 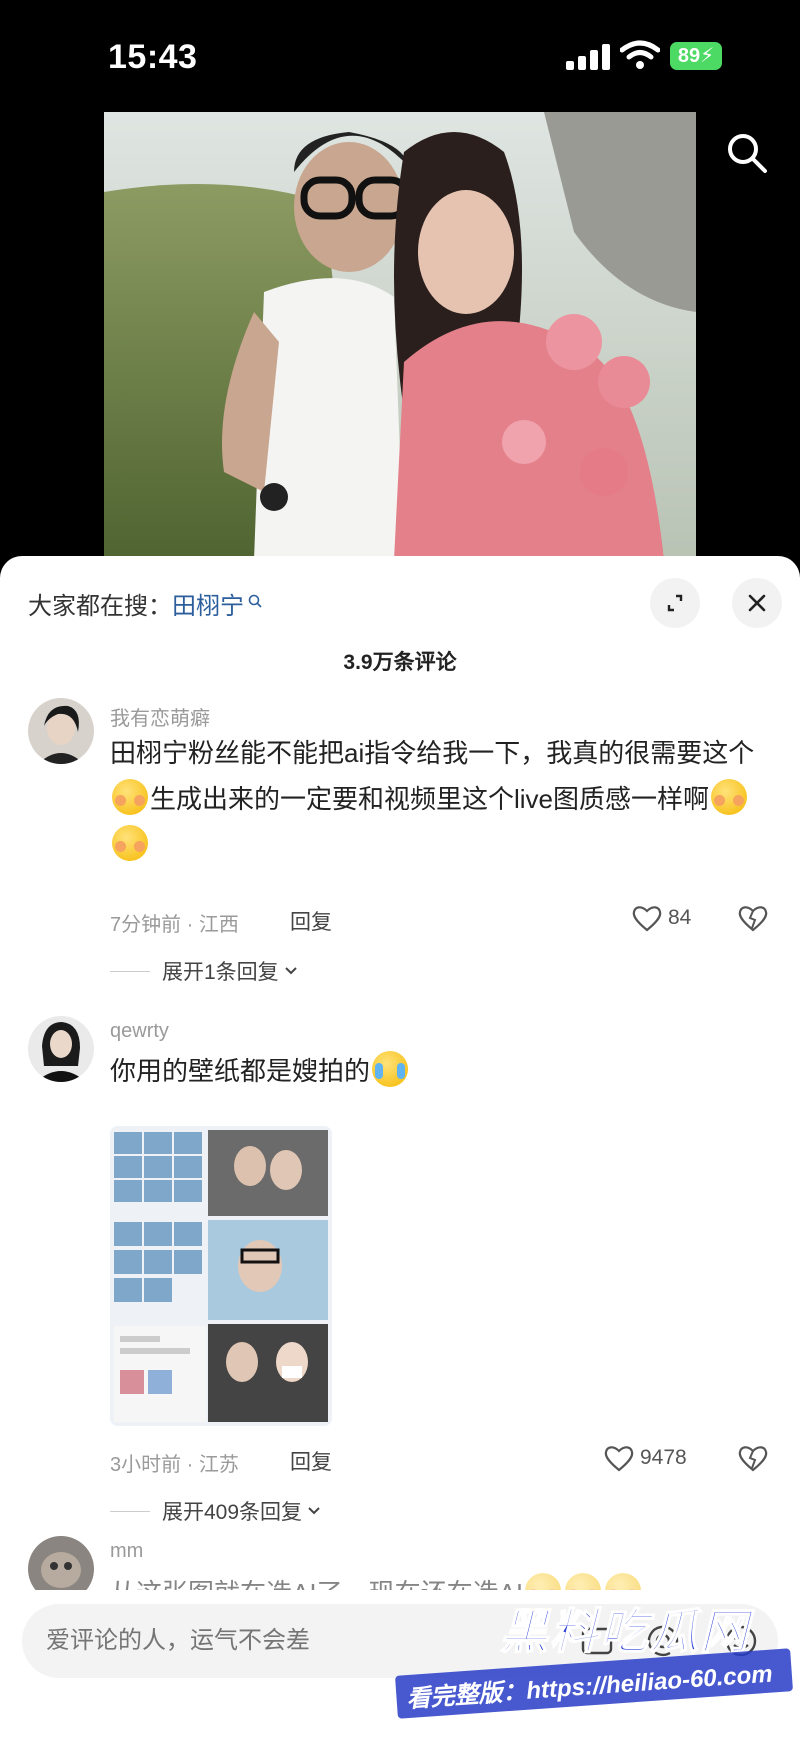 What do you see at coordinates (174, 1465) in the screenshot?
I see `comment-meta: 3小时前 · 江苏` at bounding box center [174, 1465].